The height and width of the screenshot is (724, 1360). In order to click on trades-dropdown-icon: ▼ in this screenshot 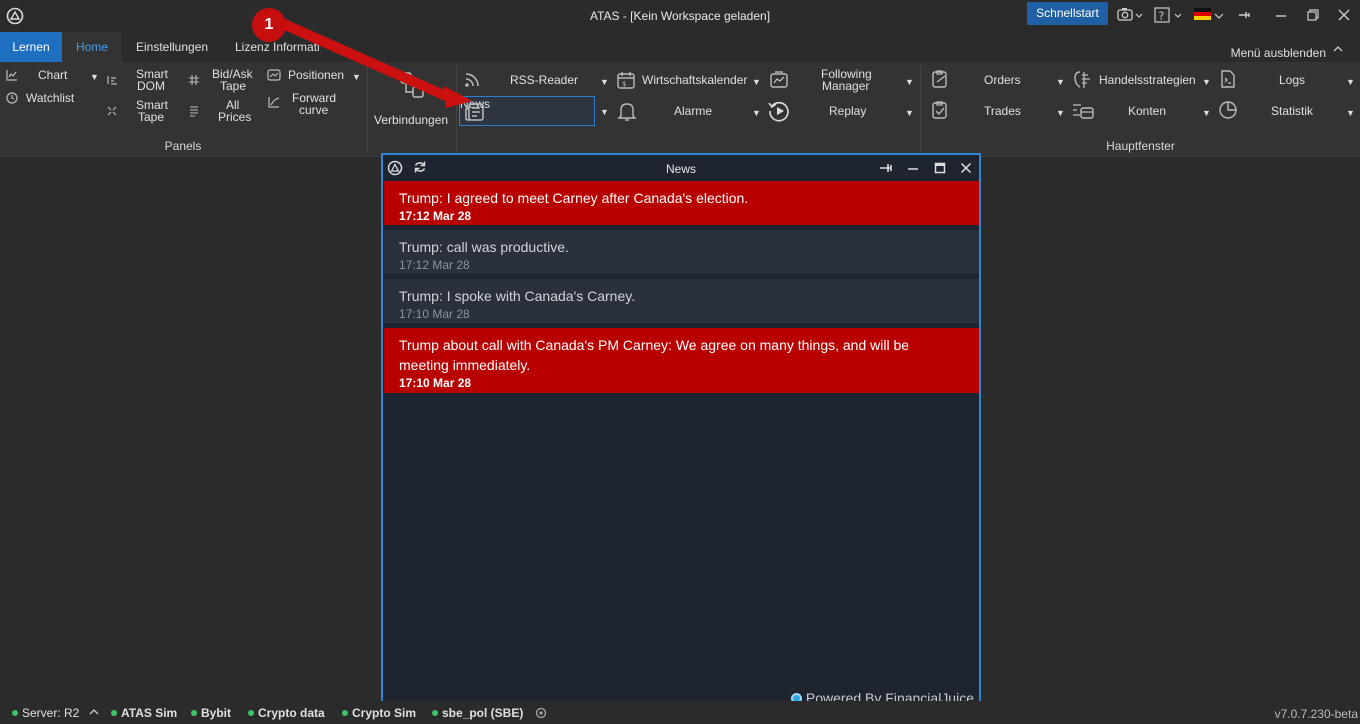, I will do `click(1060, 113)`.